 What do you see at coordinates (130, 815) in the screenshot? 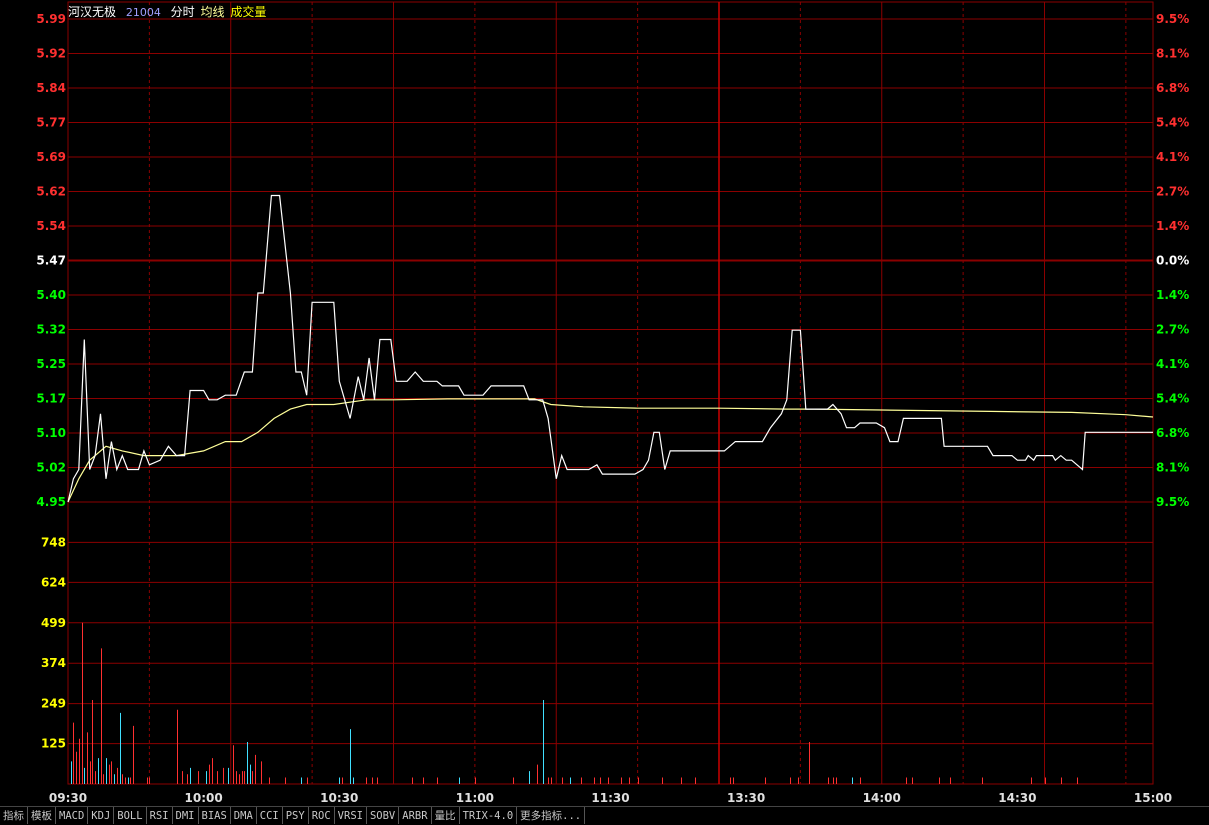
I see `indicator-tab: BOLL` at bounding box center [130, 815].